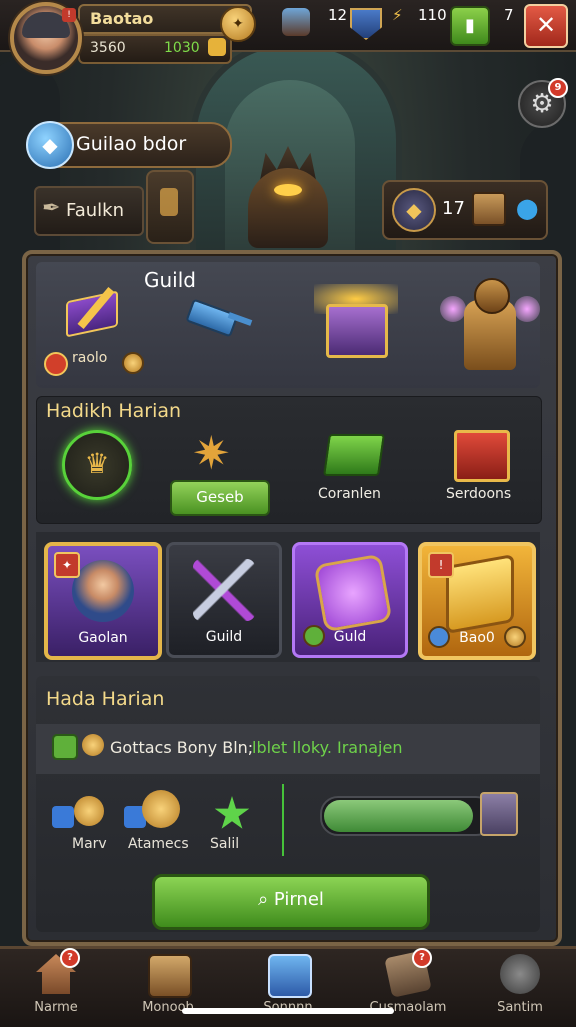 The height and width of the screenshot is (1027, 576). I want to click on quest-progress-fill, so click(399, 816).